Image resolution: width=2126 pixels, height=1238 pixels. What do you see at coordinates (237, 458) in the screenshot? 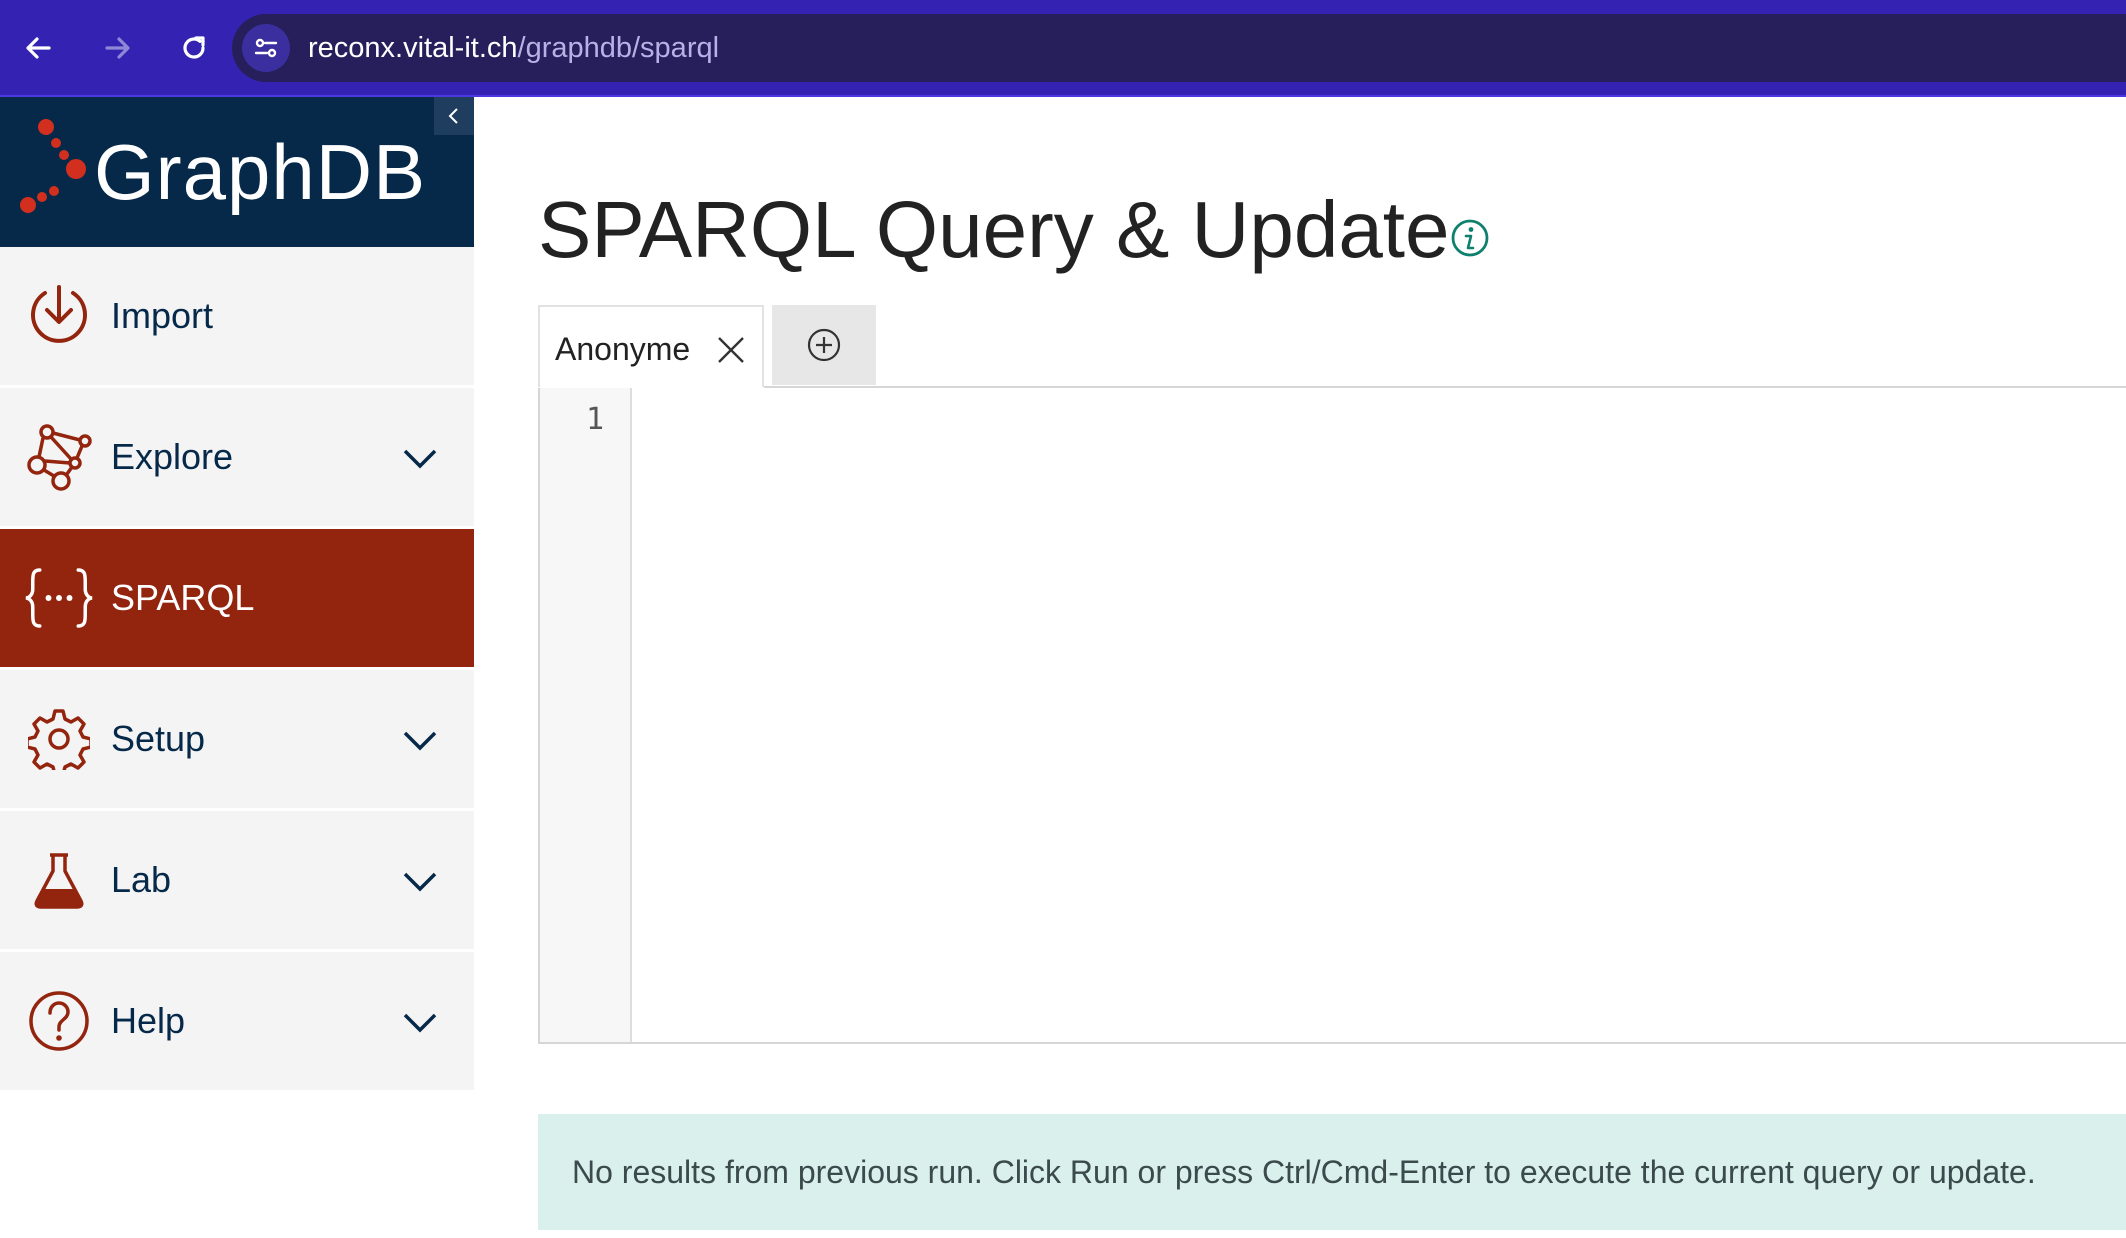
I see `sidebar-item-explore: Explore` at bounding box center [237, 458].